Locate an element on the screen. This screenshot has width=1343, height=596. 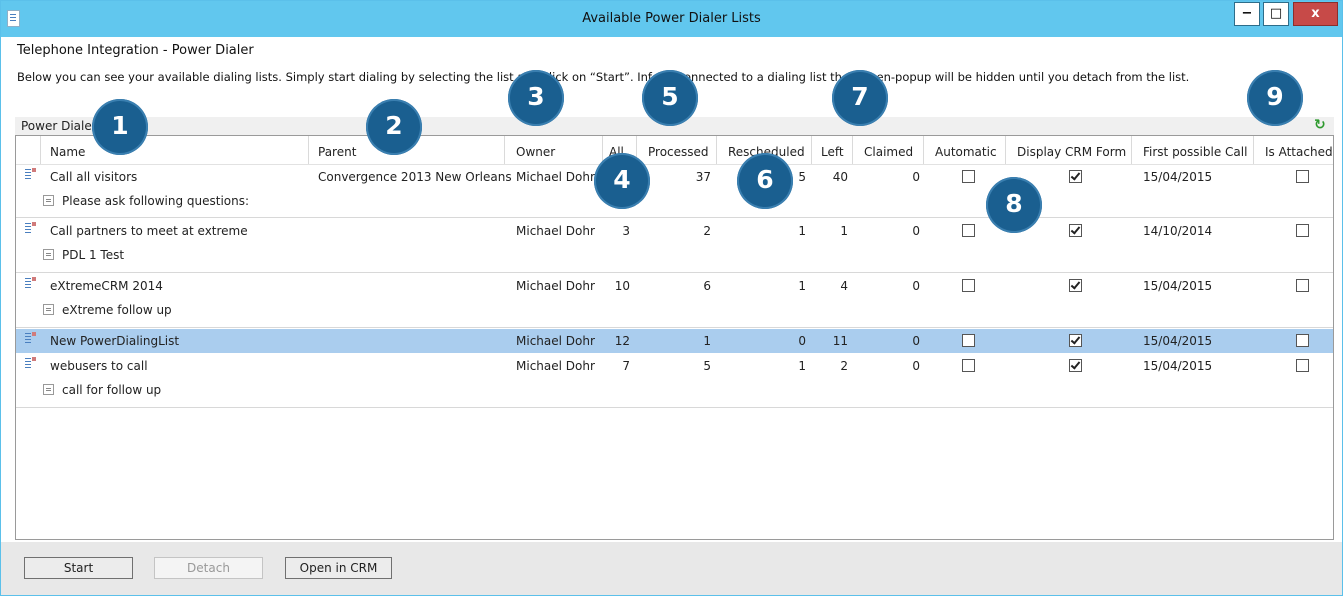
cell-all: 7 is located at coordinates (626, 366).